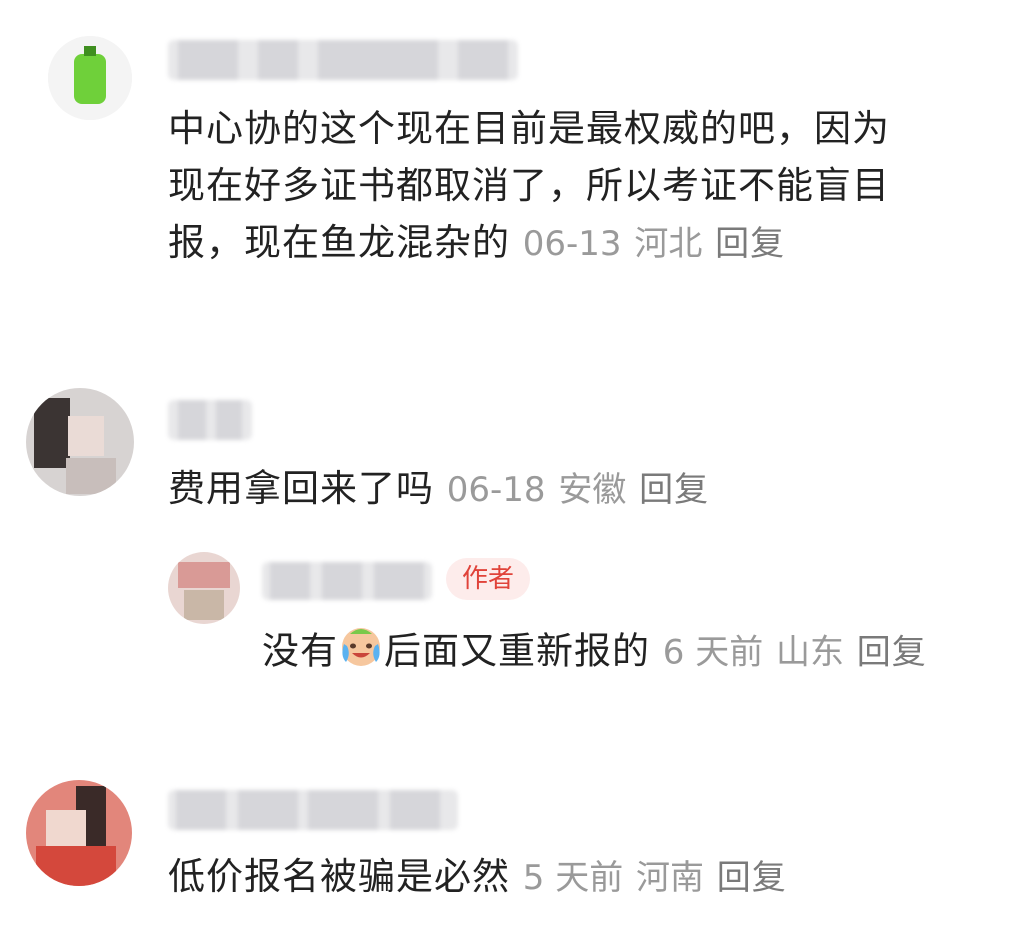 Image resolution: width=1014 pixels, height=925 pixels. What do you see at coordinates (517, 651) in the screenshot?
I see `reply-text-after: 后面又重新报的` at bounding box center [517, 651].